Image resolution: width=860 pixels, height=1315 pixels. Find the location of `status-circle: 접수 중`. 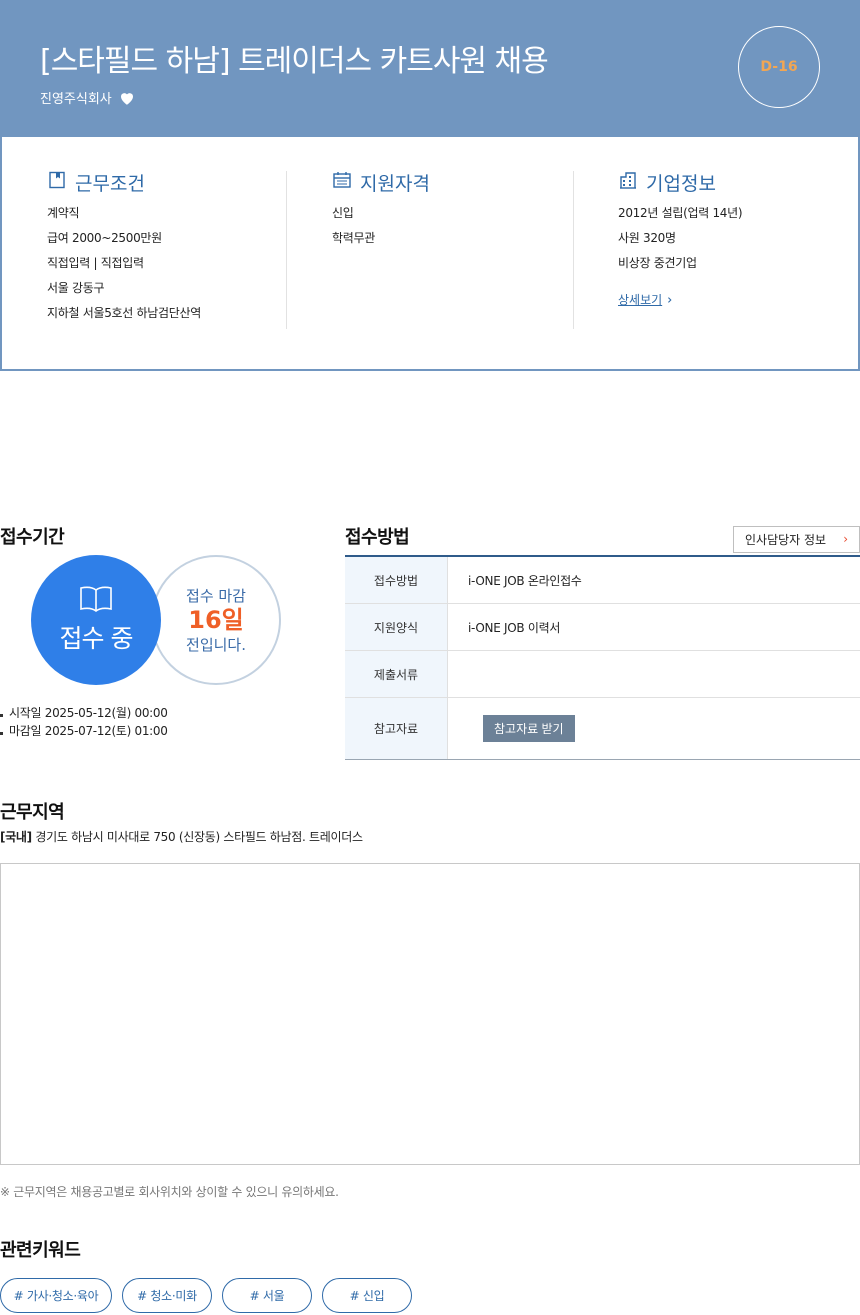

status-circle: 접수 중 is located at coordinates (96, 620).